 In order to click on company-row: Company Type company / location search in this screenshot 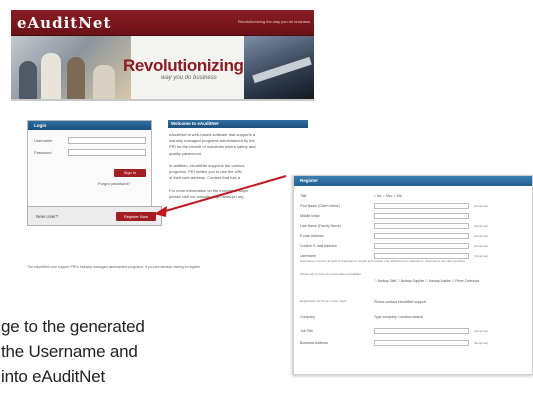, I will do `click(416, 318)`.